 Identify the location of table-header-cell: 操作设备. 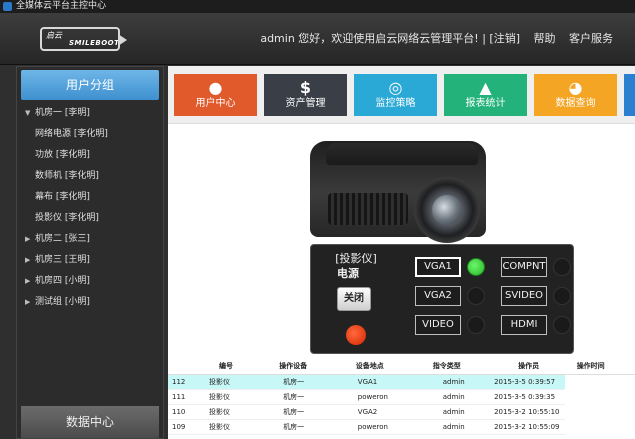
(295, 367).